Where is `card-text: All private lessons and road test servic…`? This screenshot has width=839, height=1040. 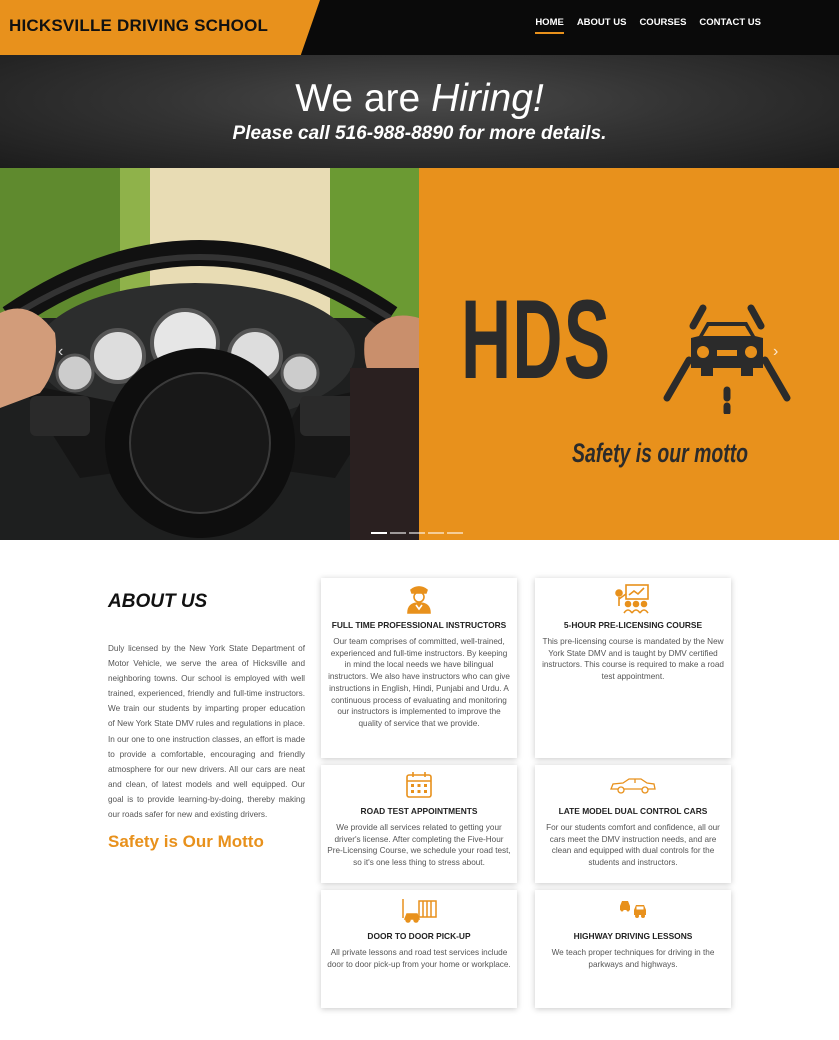
card-text: All private lessons and road test servic… is located at coordinates (419, 958).